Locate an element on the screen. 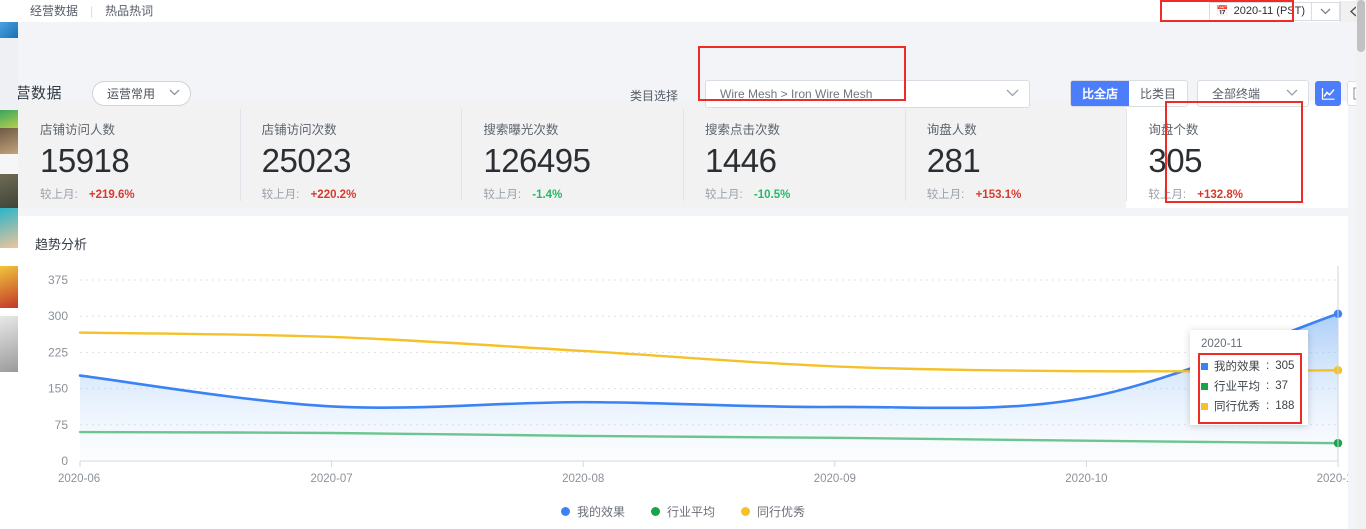 Image resolution: width=1366 pixels, height=529 pixels. tooltip-series-label: 我的效果 is located at coordinates (1237, 367).